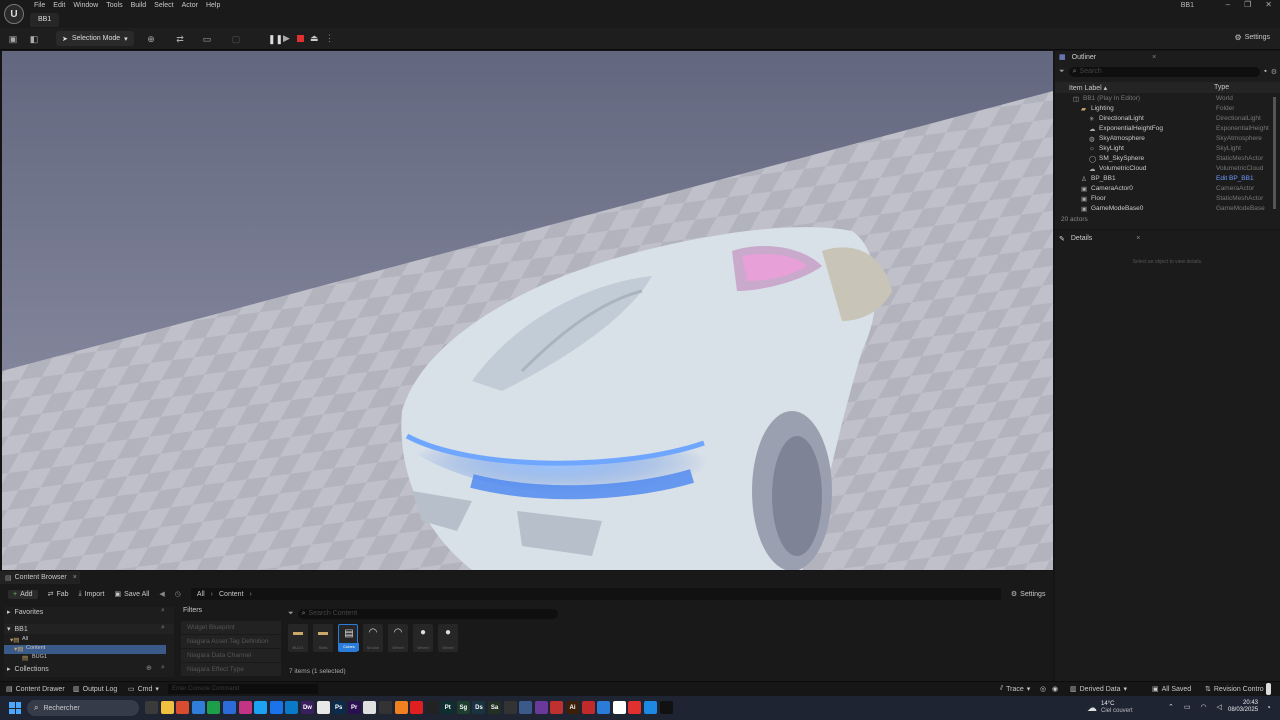 Image resolution: width=1280 pixels, height=720 pixels. What do you see at coordinates (1164, 200) in the screenshot?
I see `outliner-row: ▣ Floor StaticMeshActor` at bounding box center [1164, 200].